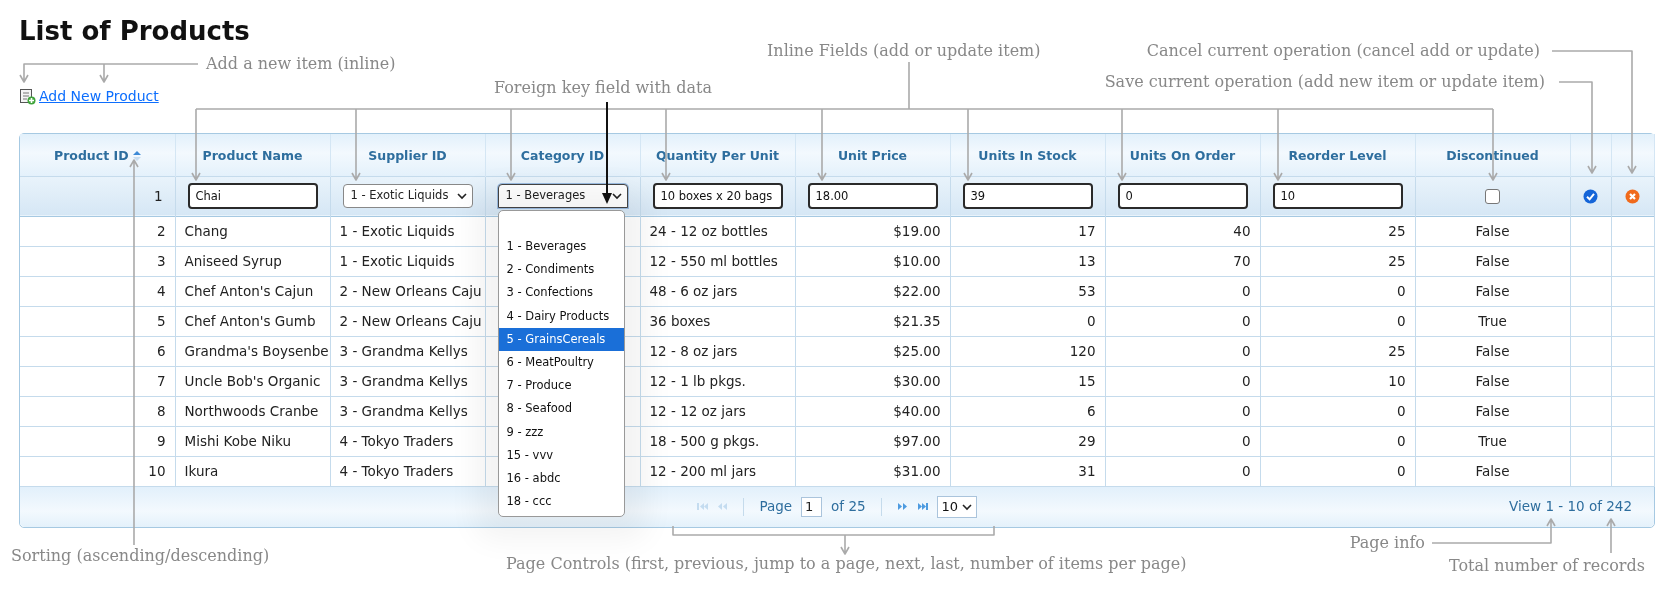 The width and height of the screenshot is (1676, 590). I want to click on annotation: Inline Fields (add or update item), so click(904, 51).